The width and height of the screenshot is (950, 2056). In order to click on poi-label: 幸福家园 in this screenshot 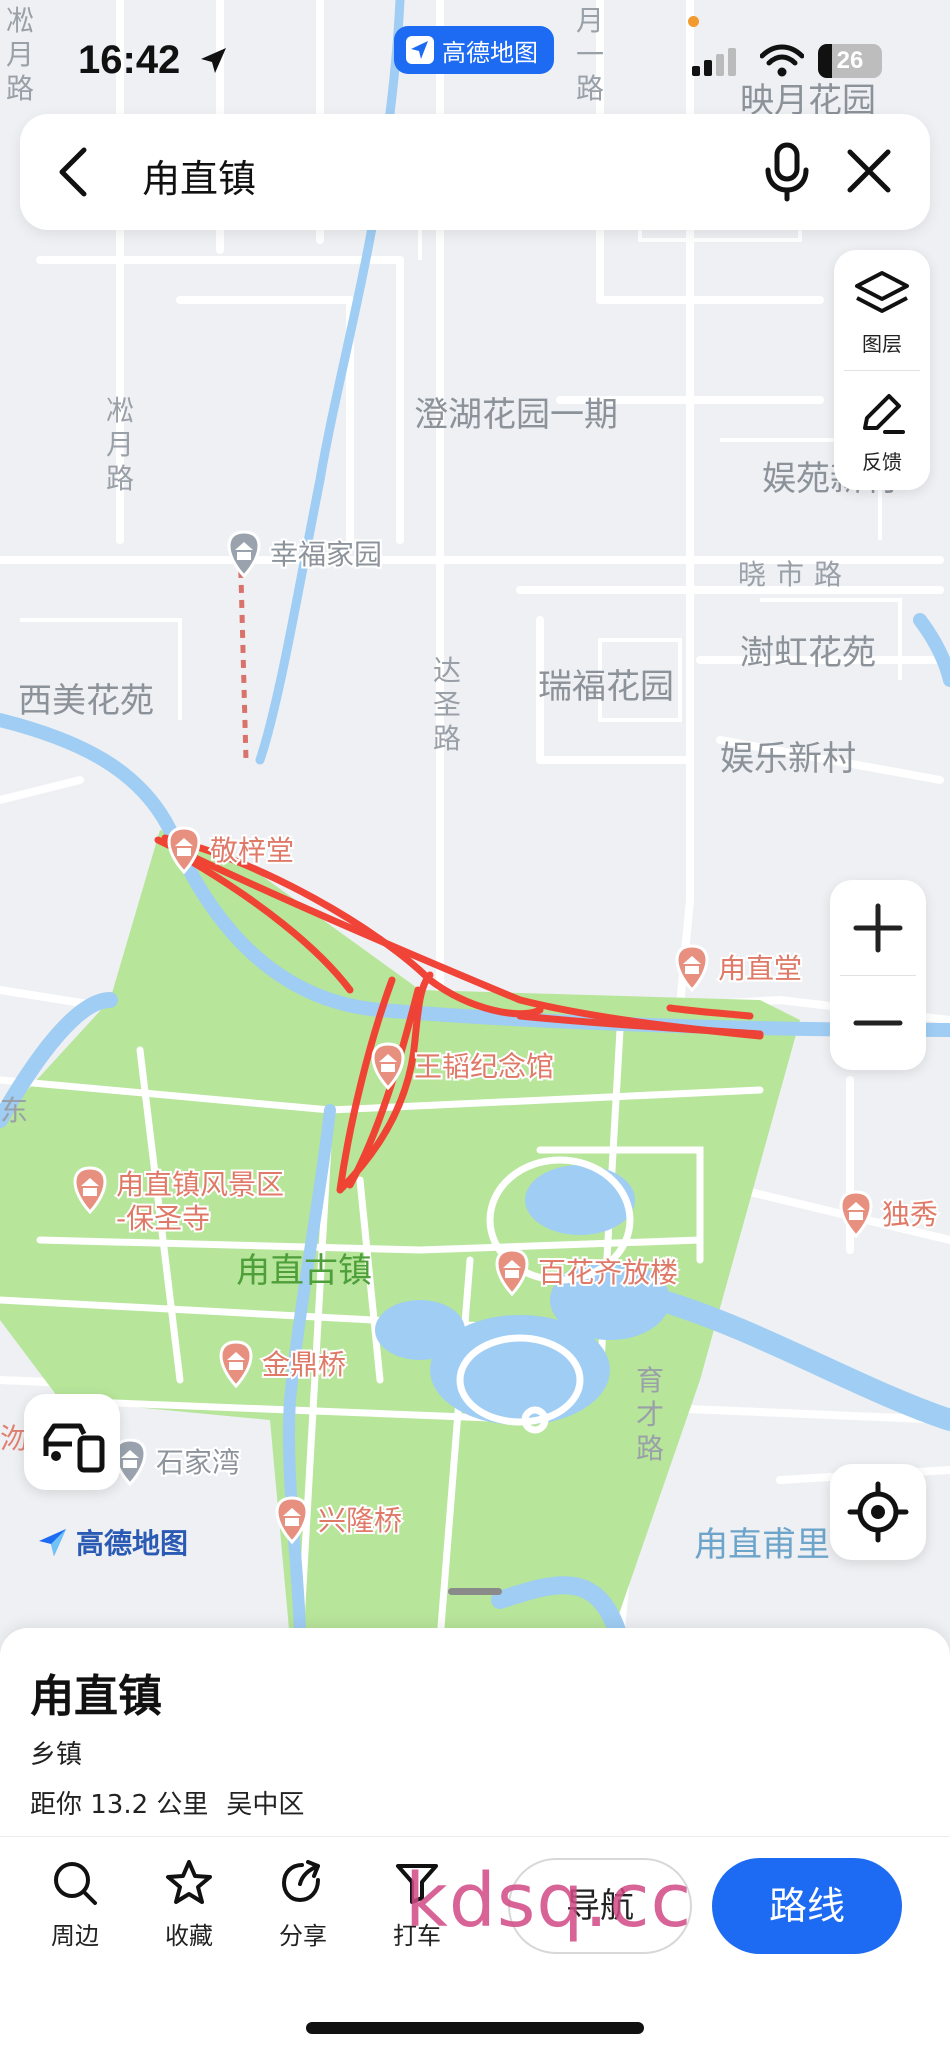, I will do `click(326, 554)`.